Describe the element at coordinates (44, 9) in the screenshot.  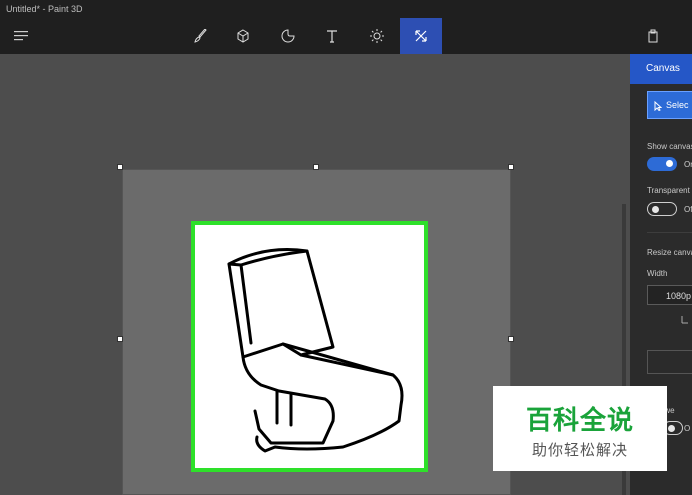
I see `window-title: Untitled* - Paint 3D` at that location.